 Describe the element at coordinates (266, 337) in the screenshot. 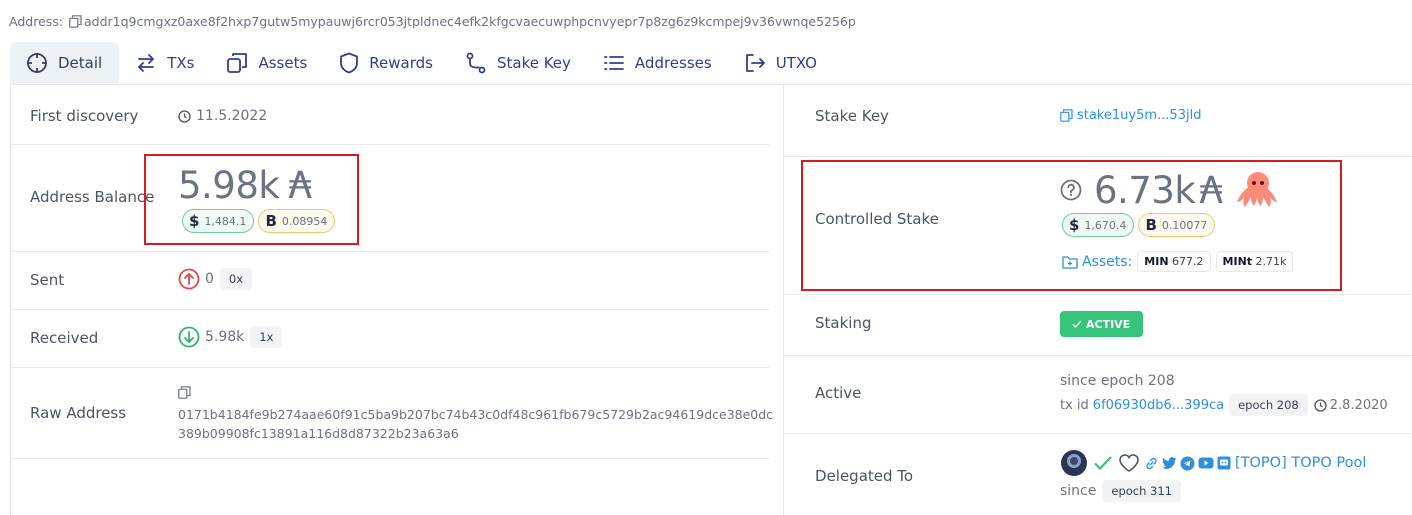

I see `received-count-chip: 1x` at that location.